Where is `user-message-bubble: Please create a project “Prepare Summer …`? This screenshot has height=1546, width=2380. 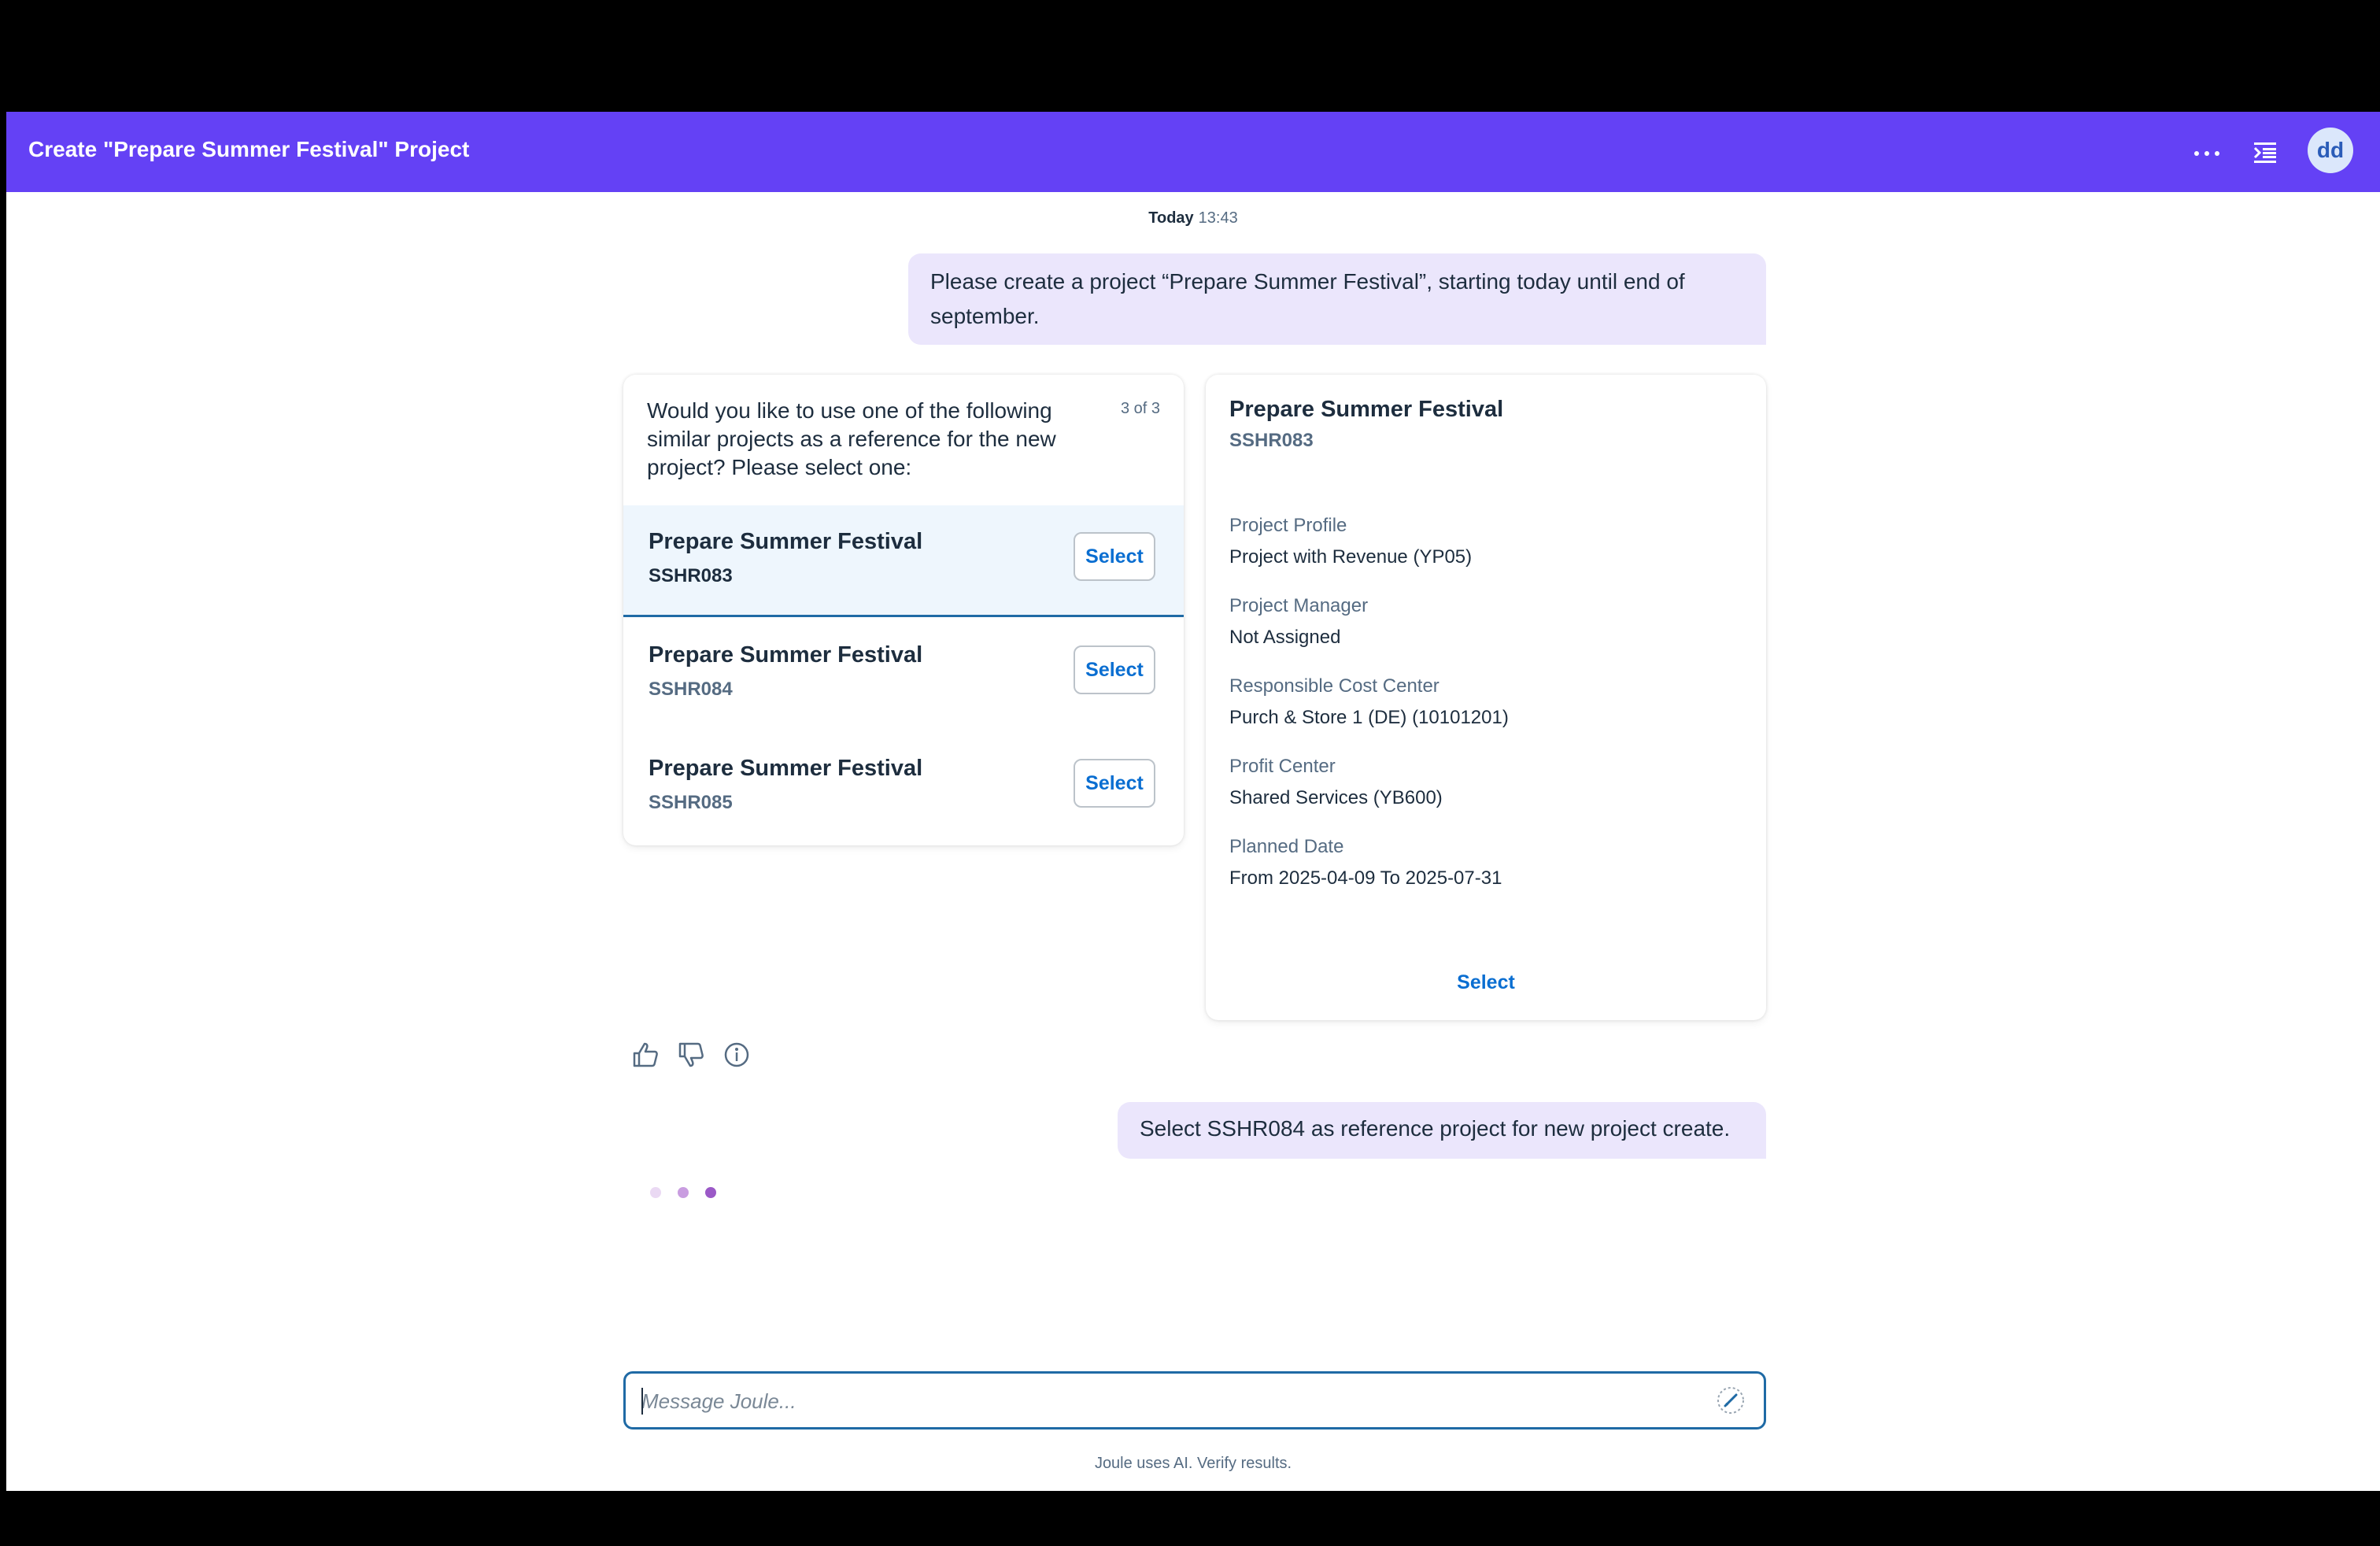
user-message-bubble: Please create a project “Prepare Summer … is located at coordinates (1337, 299).